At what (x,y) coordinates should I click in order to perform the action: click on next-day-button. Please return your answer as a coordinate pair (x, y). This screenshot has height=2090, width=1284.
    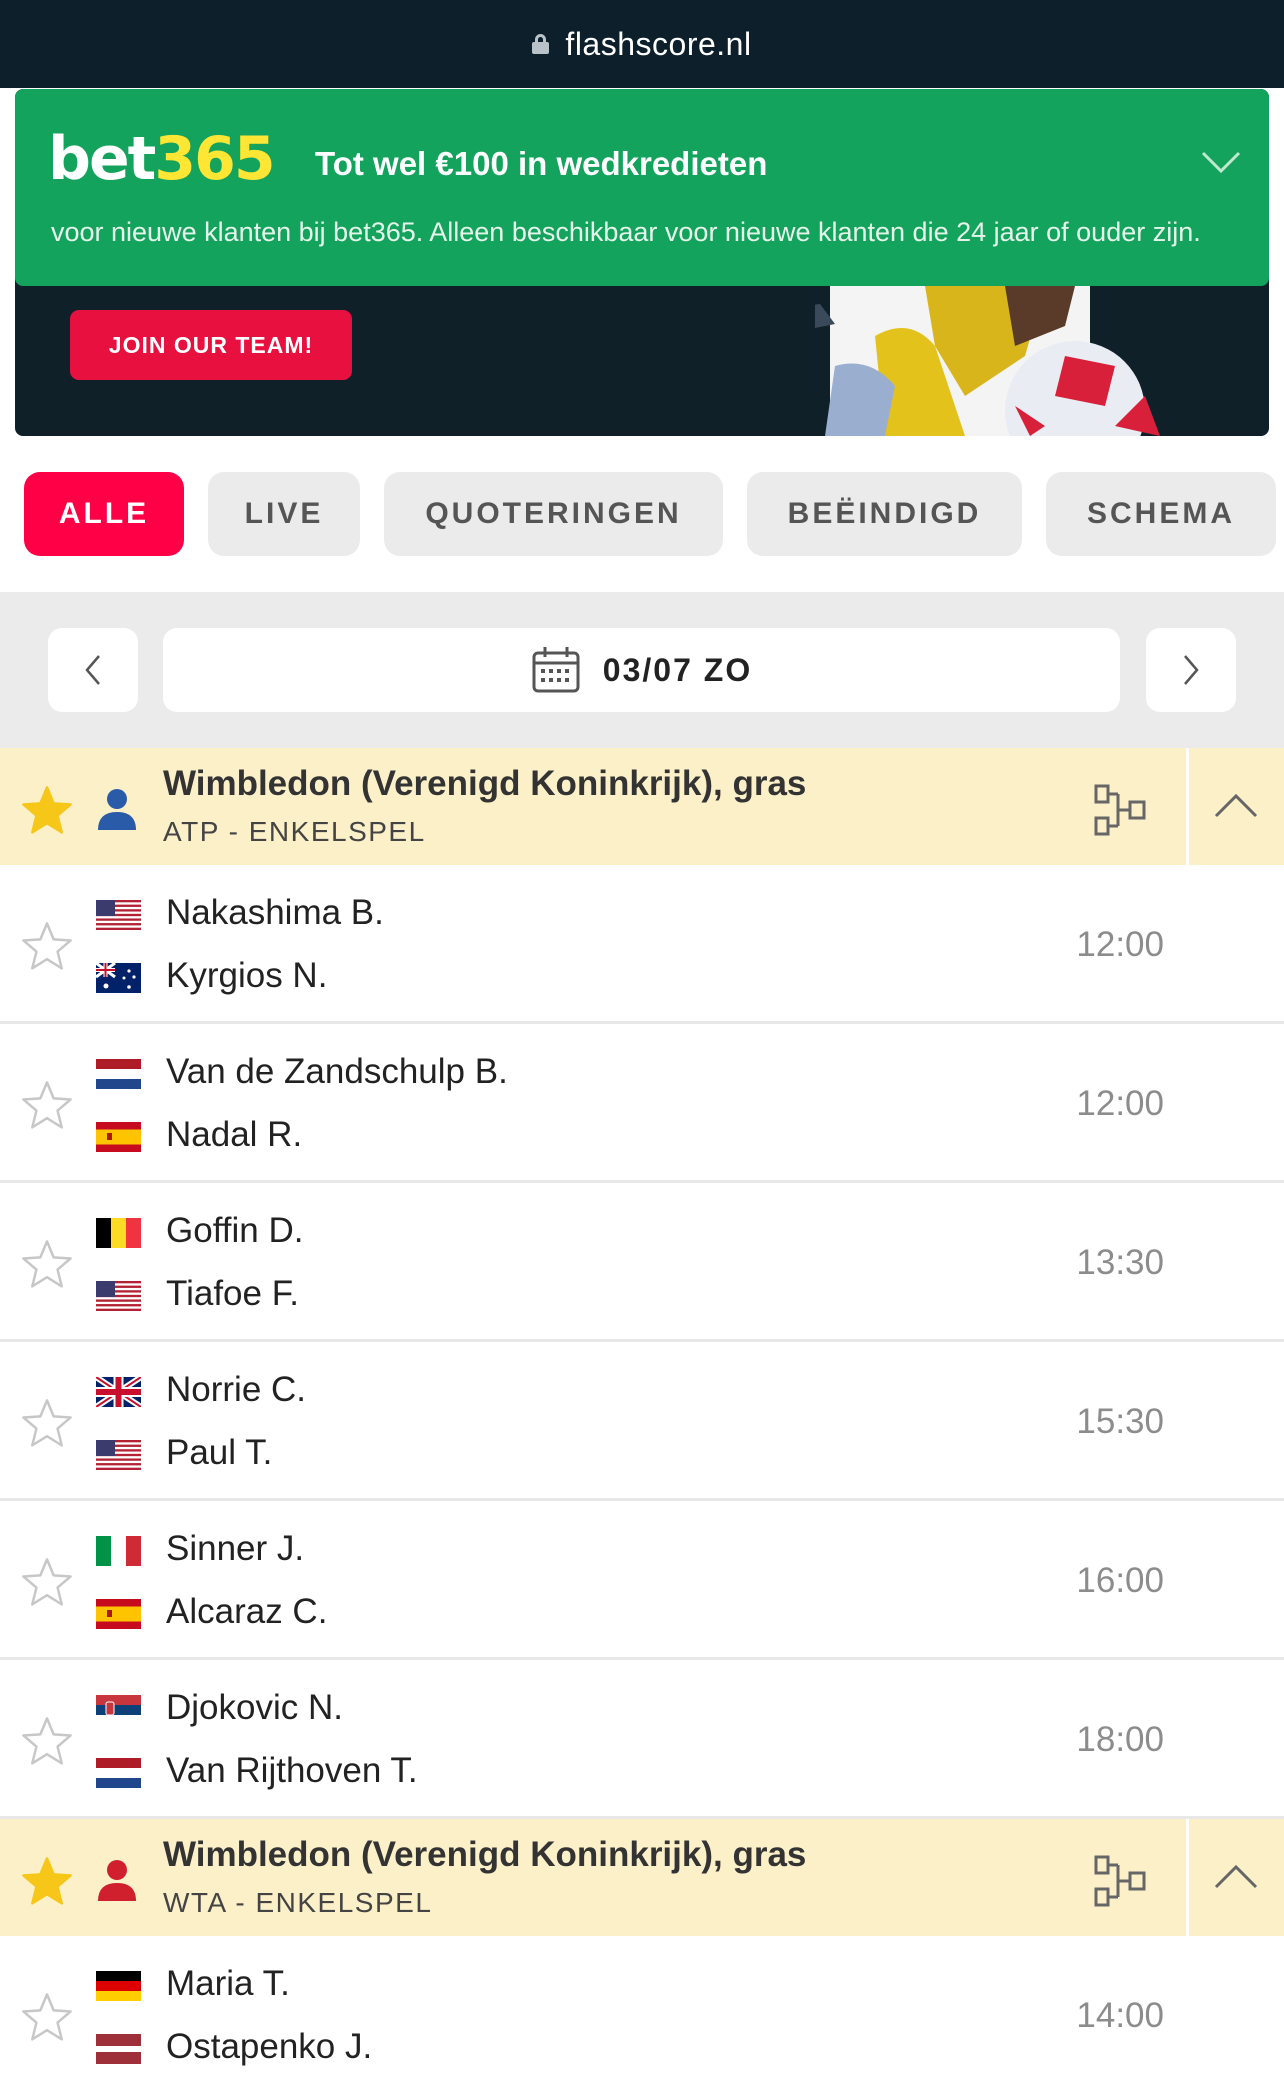
    Looking at the image, I should click on (1191, 670).